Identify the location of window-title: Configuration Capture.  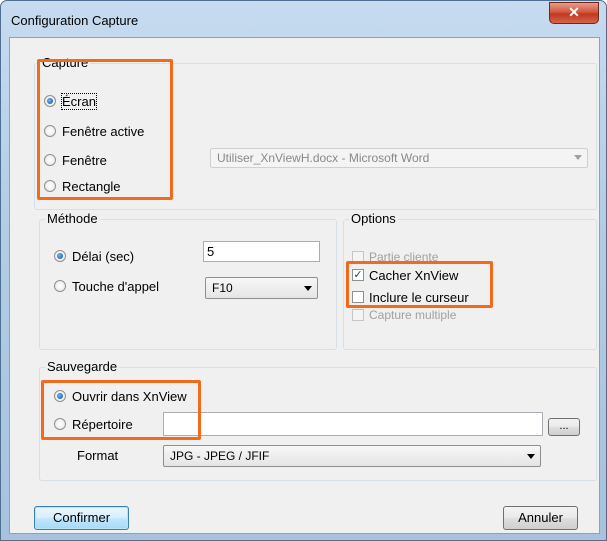
(75, 20).